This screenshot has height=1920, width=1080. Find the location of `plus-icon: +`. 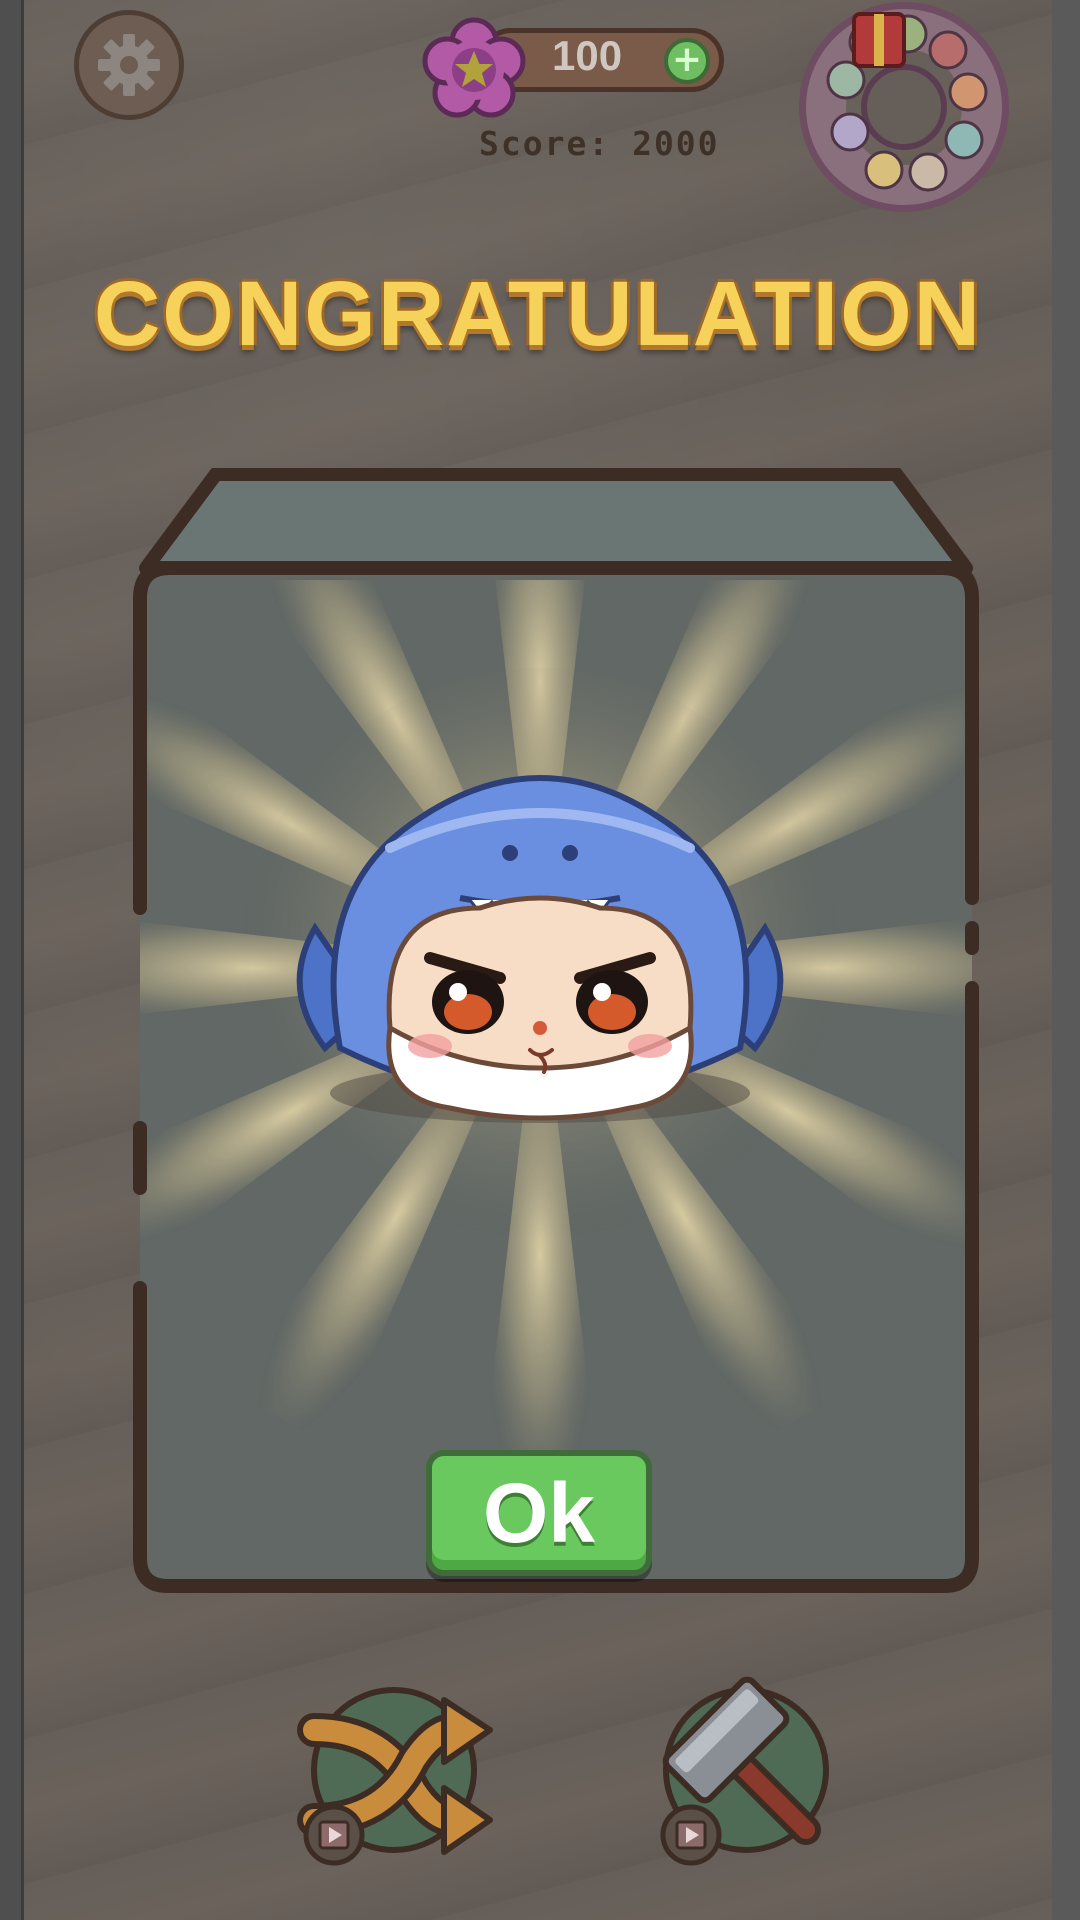

plus-icon: + is located at coordinates (687, 59).